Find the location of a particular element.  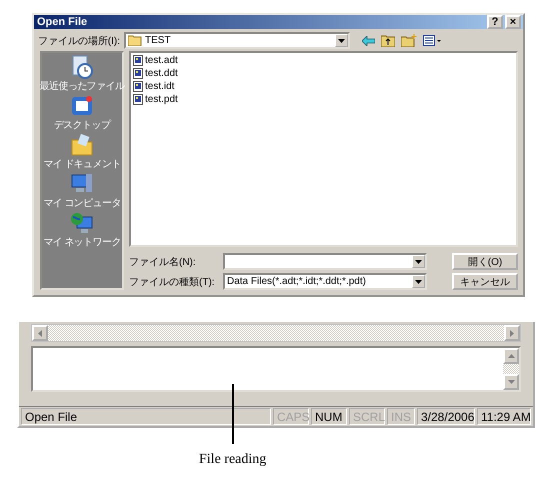

scroll-up-button is located at coordinates (511, 356).